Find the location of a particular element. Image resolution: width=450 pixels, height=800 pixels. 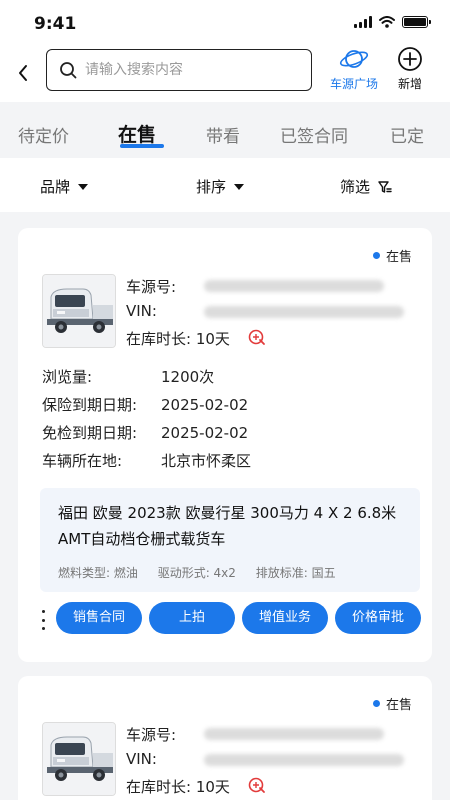

add-button: 新增 is located at coordinates (410, 69).